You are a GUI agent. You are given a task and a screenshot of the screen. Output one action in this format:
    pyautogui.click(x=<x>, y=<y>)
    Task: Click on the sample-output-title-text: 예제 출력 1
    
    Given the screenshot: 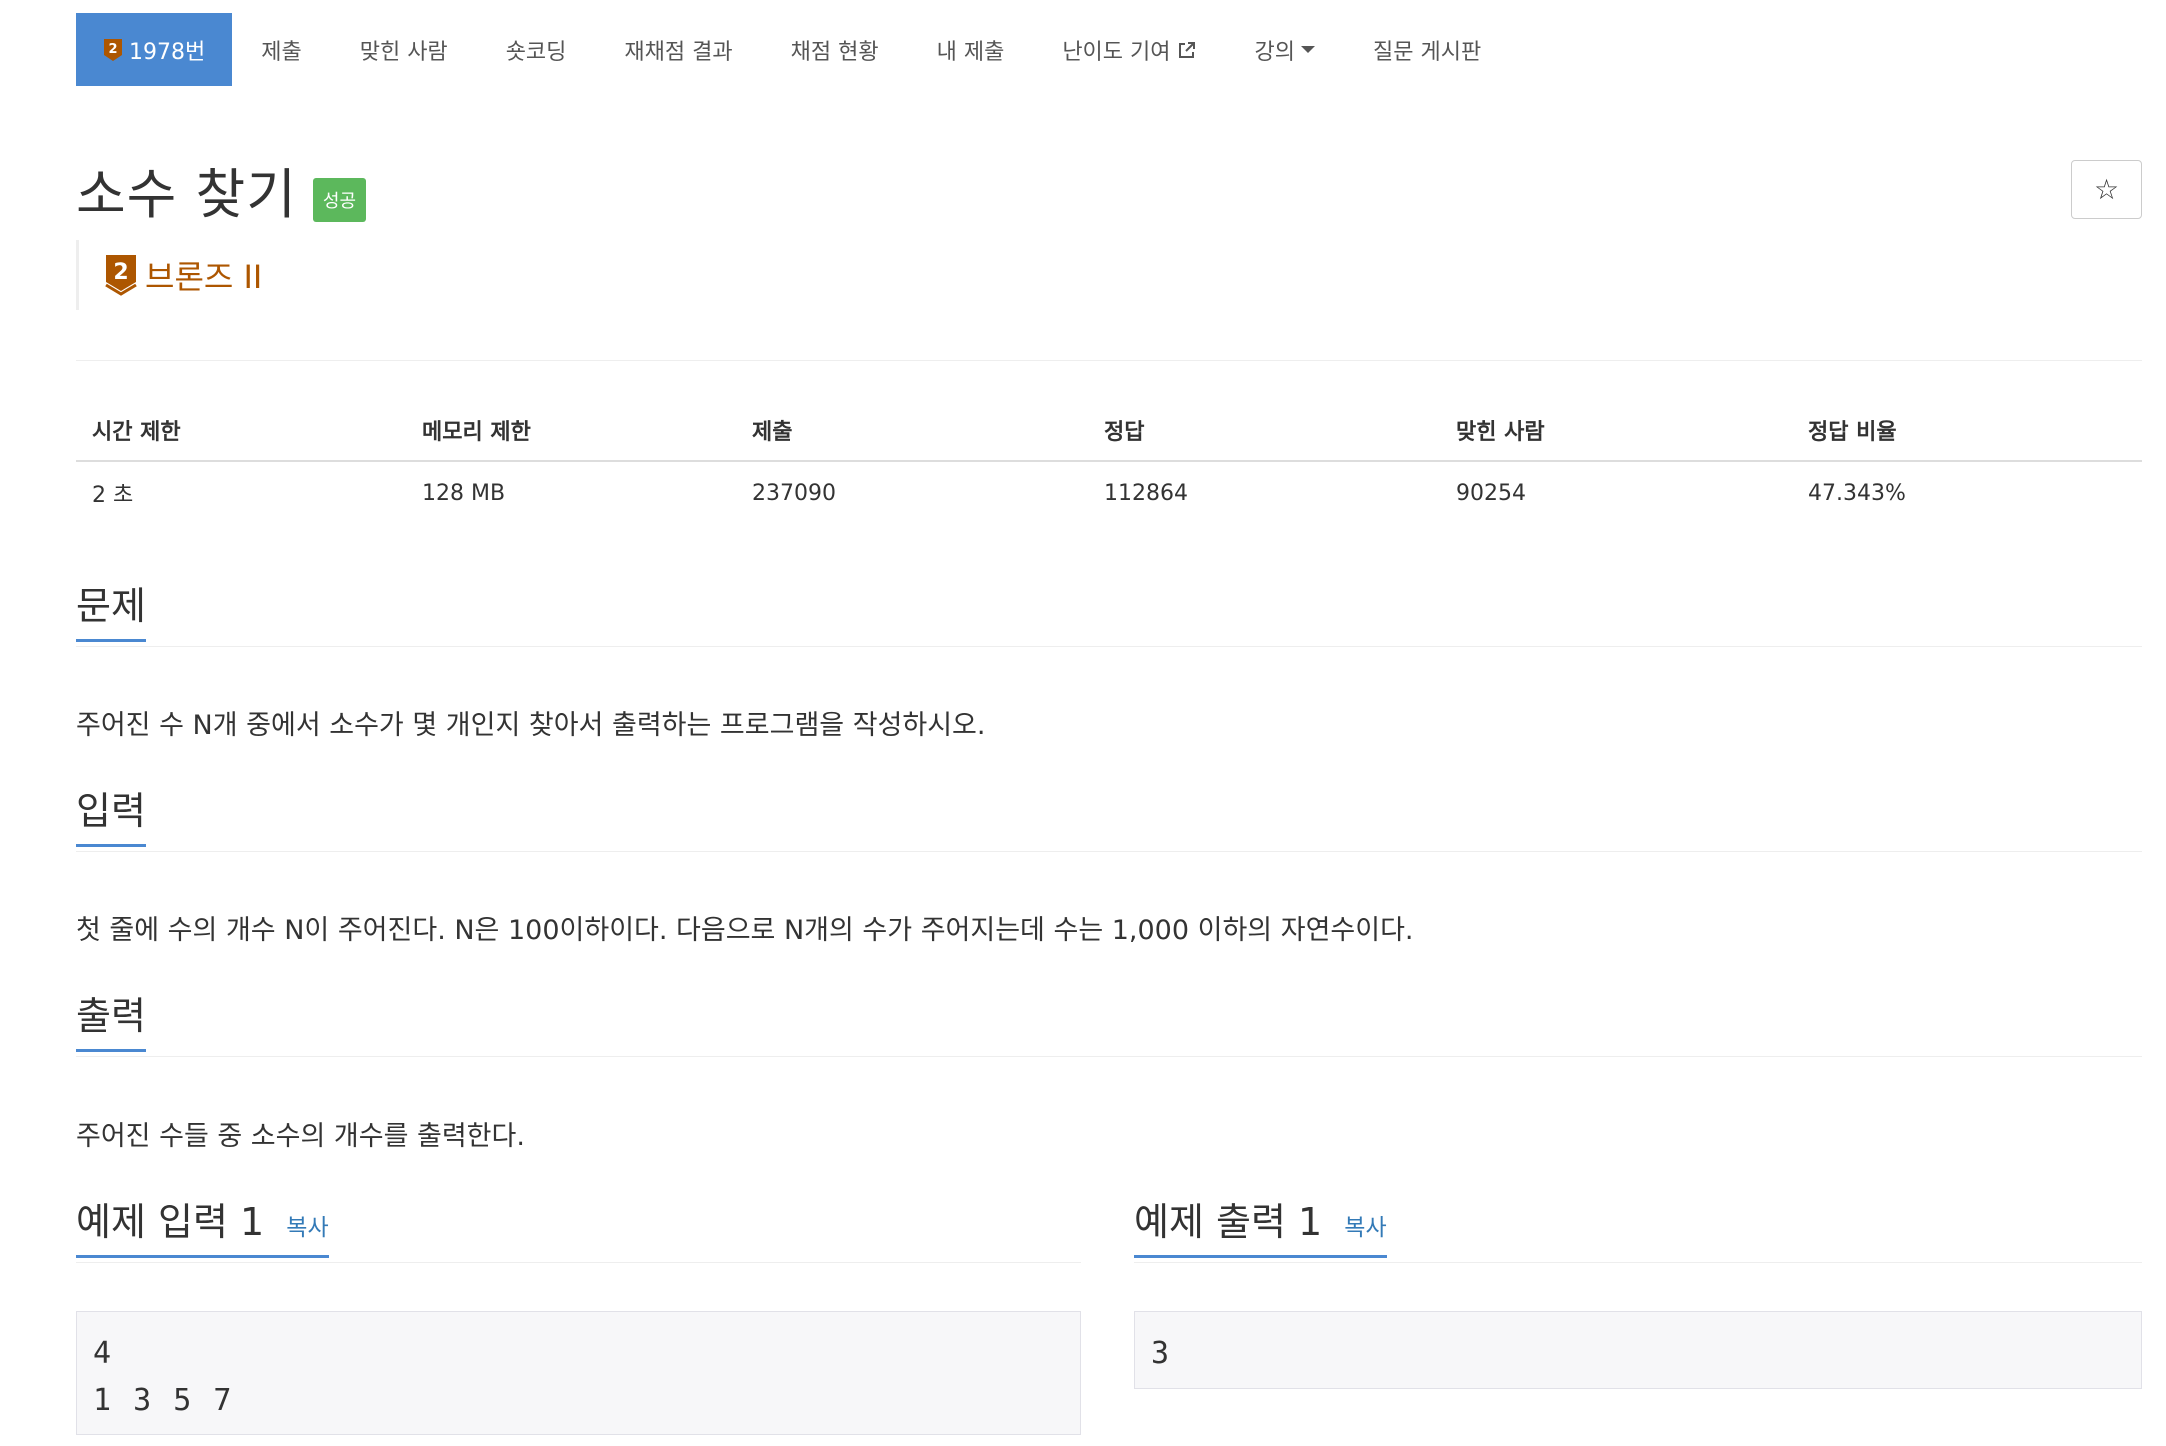 What is the action you would take?
    pyautogui.click(x=1228, y=1222)
    